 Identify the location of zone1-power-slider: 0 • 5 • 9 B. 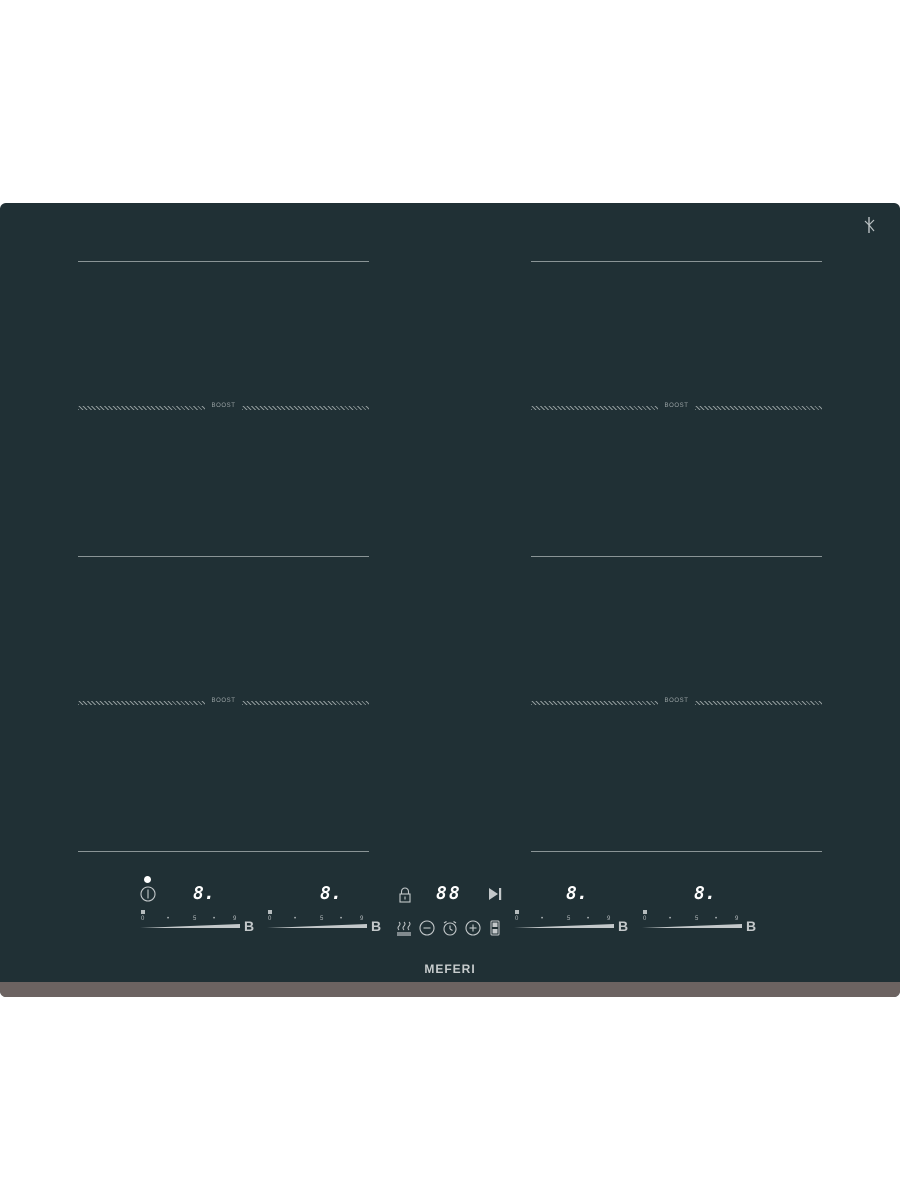
(202, 922).